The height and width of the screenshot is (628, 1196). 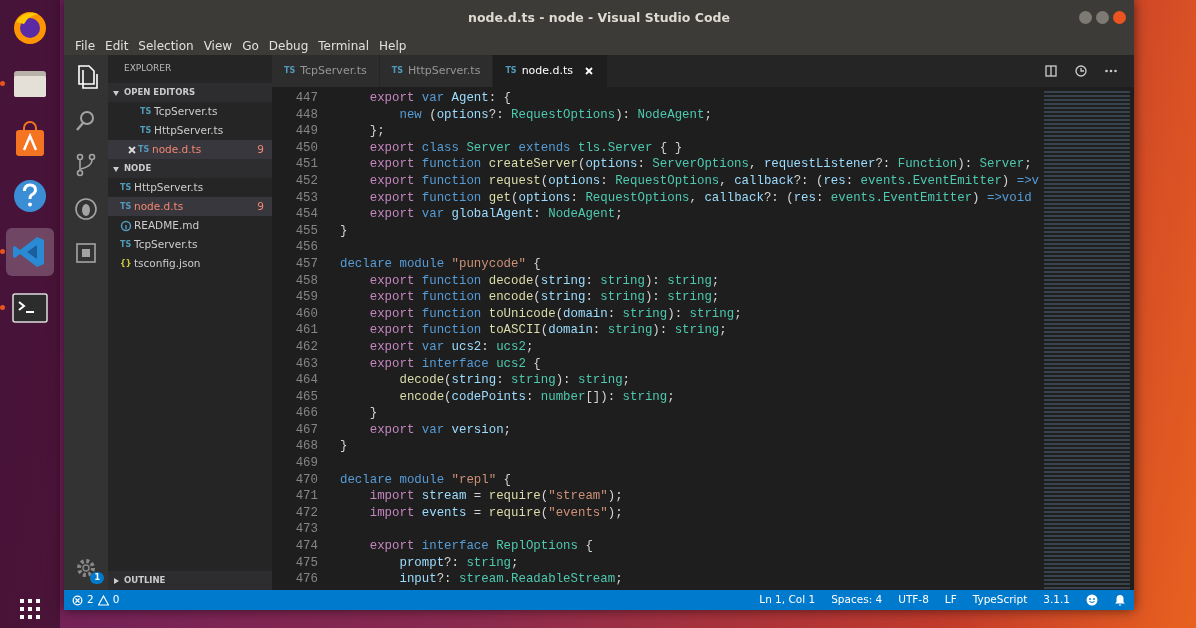 I want to click on menu-item: Debug, so click(x=288, y=45).